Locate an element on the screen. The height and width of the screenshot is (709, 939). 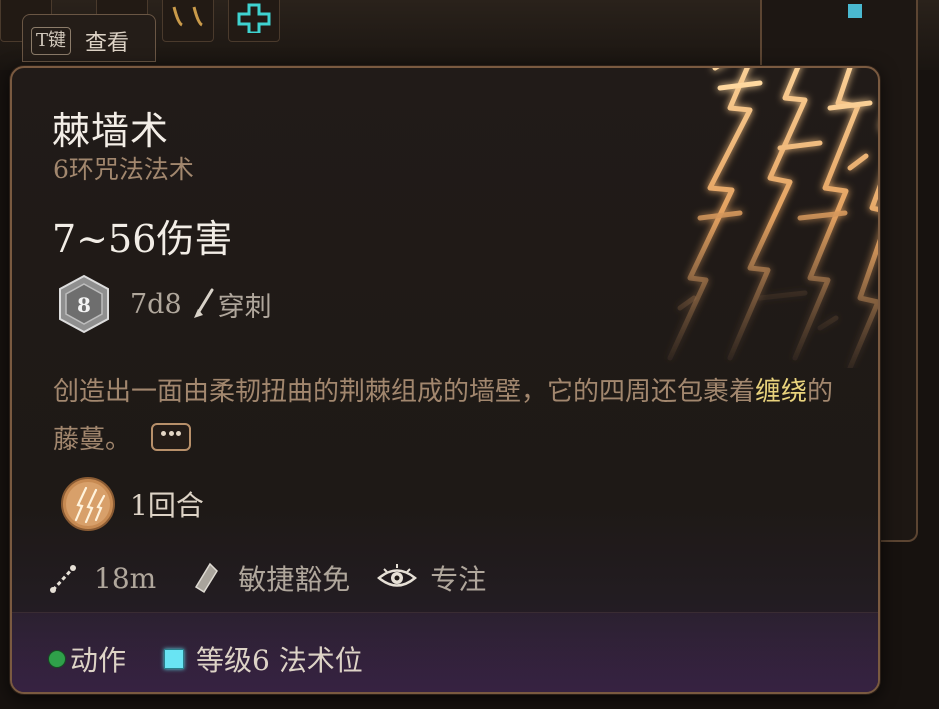
spell-name: 棘墙术 is located at coordinates (111, 131).